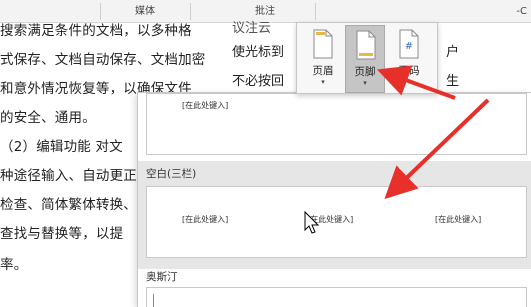 The width and height of the screenshot is (531, 307). Describe the element at coordinates (323, 44) in the screenshot. I see `header-page-icon` at that location.